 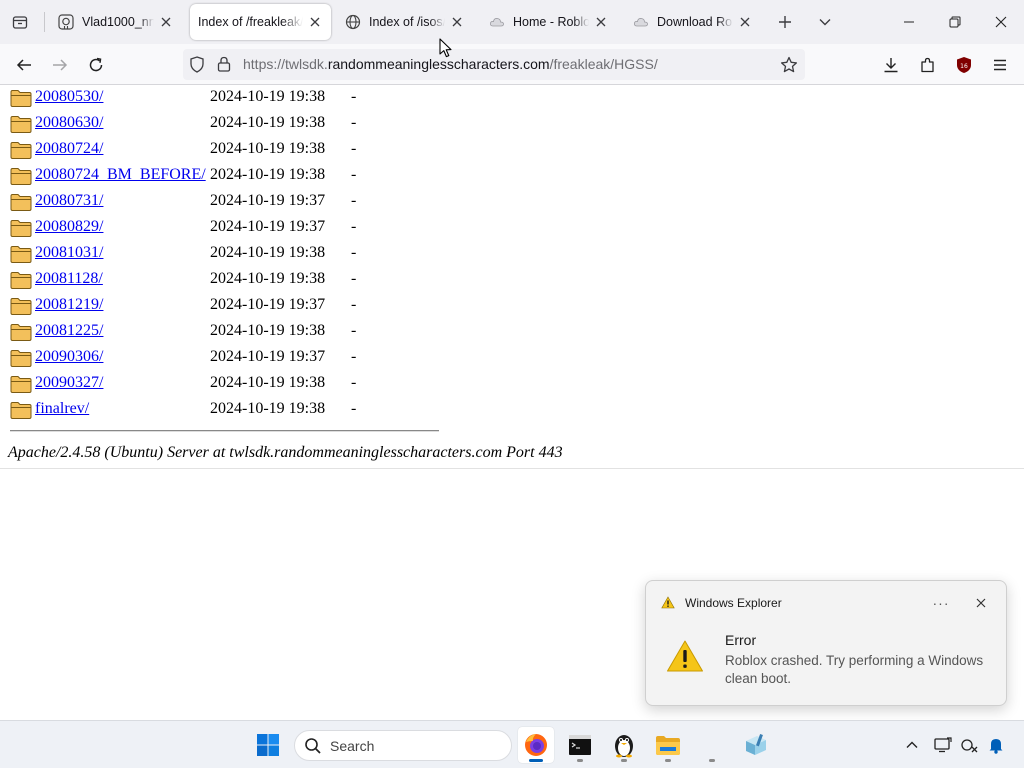 I want to click on minimize-button, so click(x=909, y=22).